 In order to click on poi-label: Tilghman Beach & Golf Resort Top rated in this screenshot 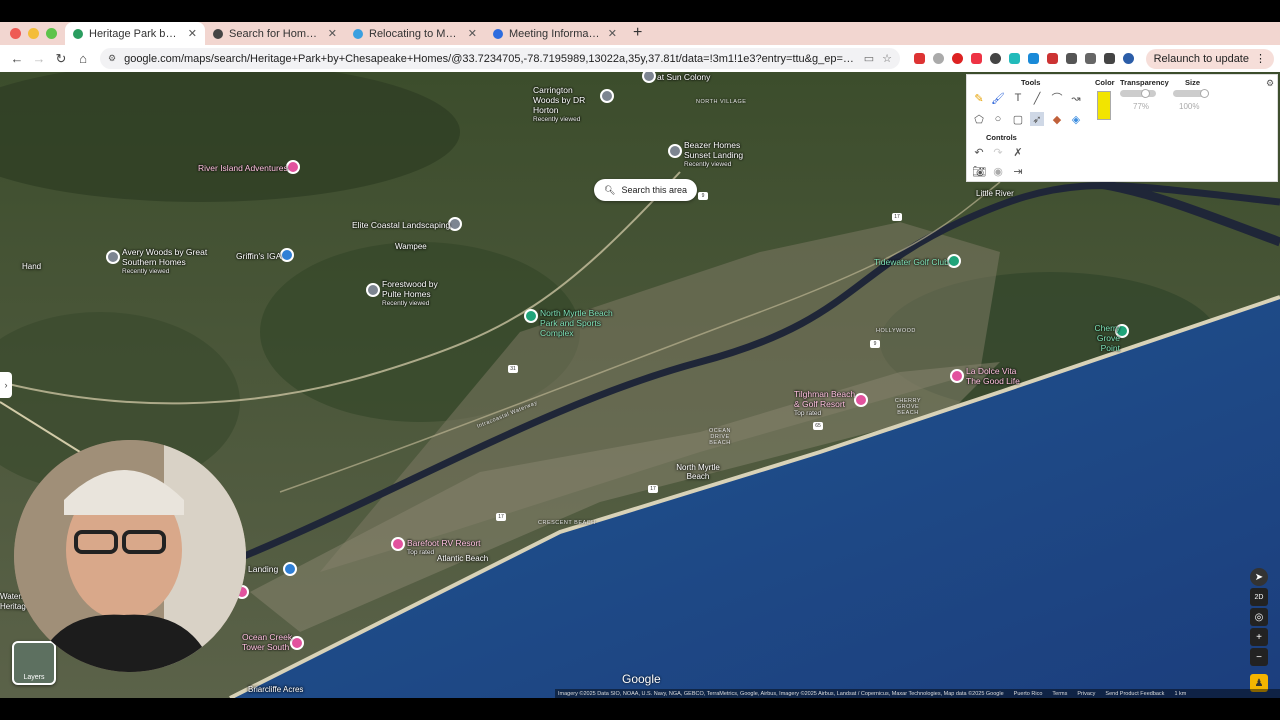, I will do `click(826, 404)`.